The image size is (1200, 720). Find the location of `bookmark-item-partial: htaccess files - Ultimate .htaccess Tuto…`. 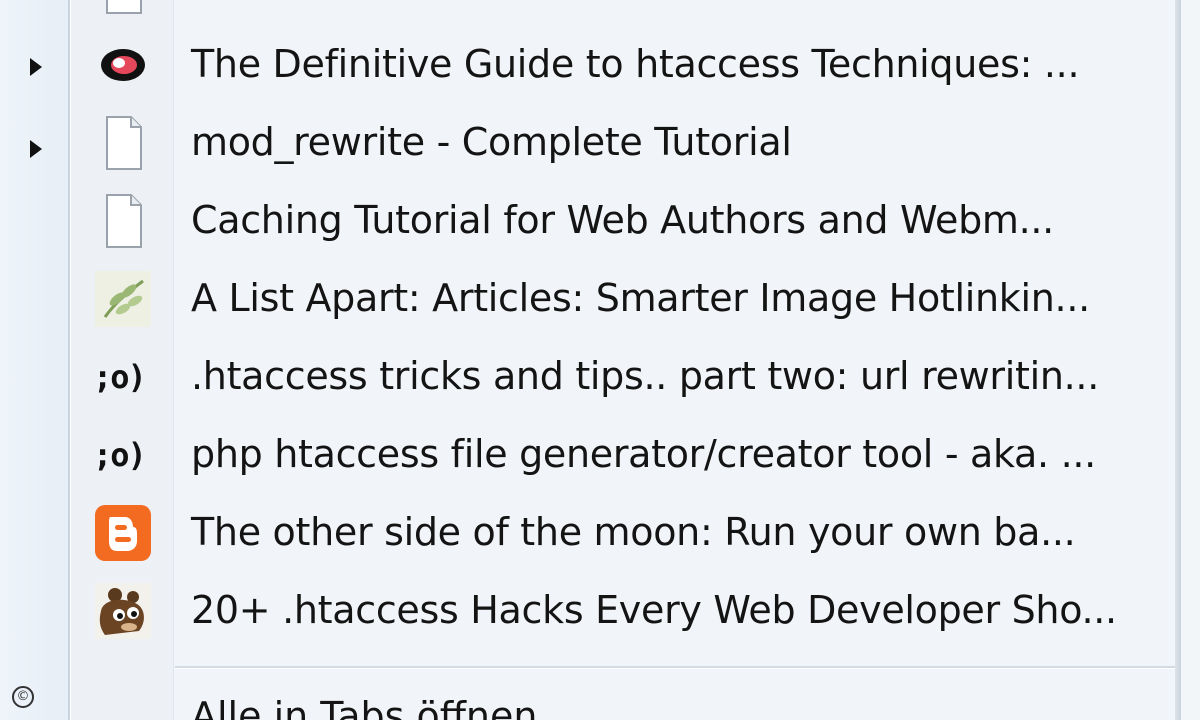

bookmark-item-partial: htaccess files - Ultimate .htaccess Tuto… is located at coordinates (621, 13).